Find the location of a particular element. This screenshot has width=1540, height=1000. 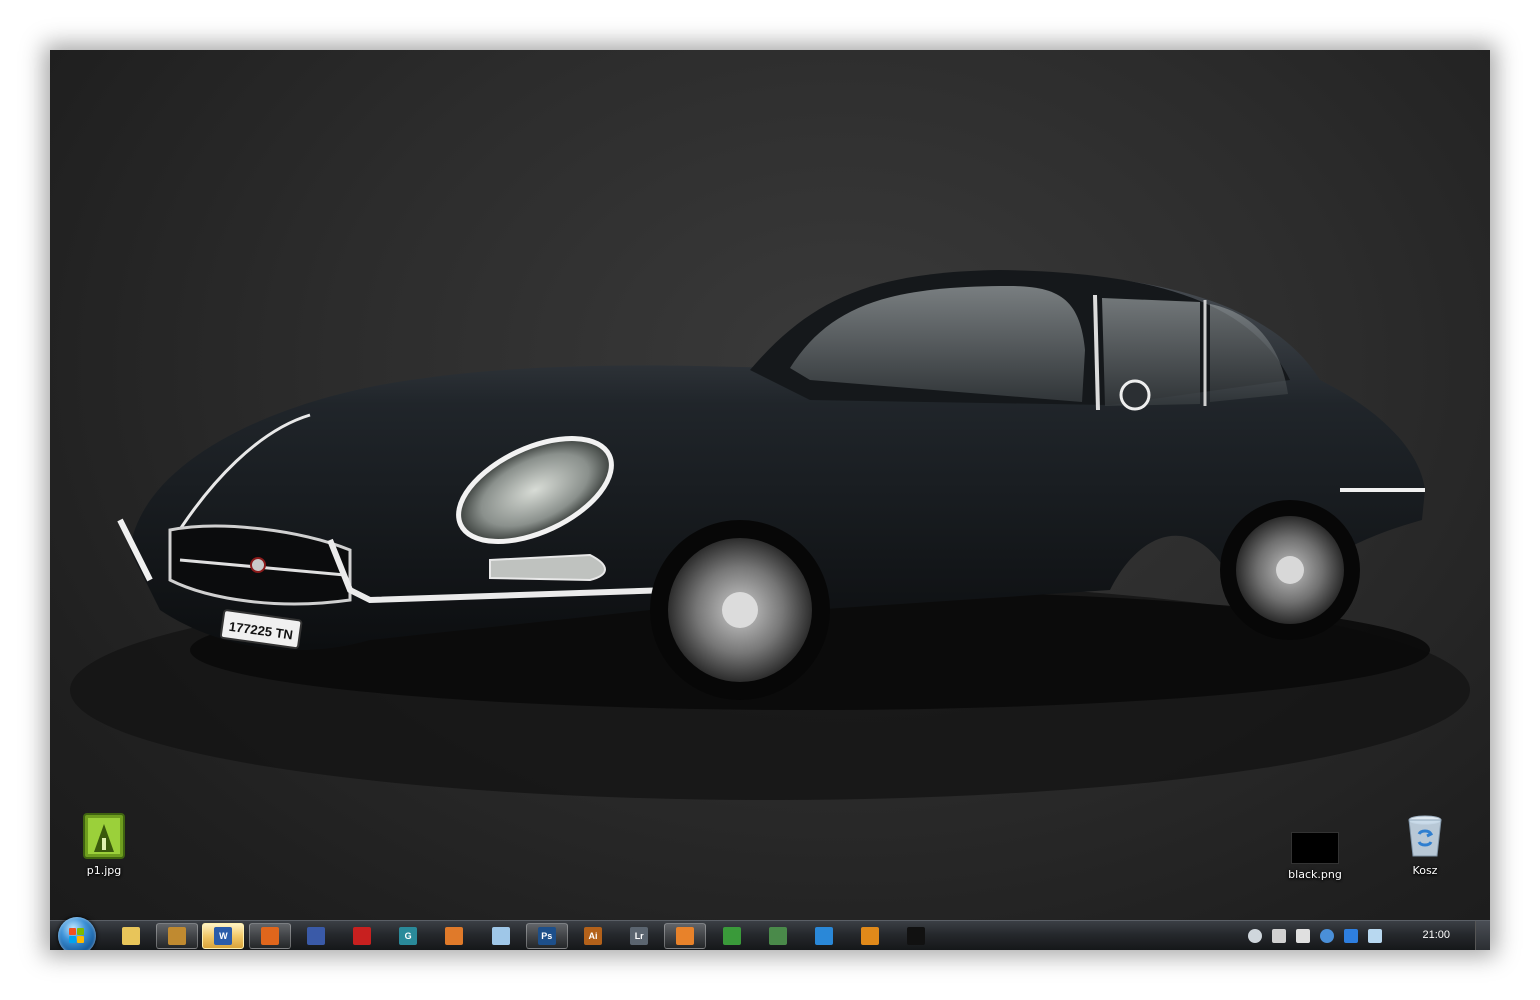

taskbar-button-app-red is located at coordinates (916, 936).